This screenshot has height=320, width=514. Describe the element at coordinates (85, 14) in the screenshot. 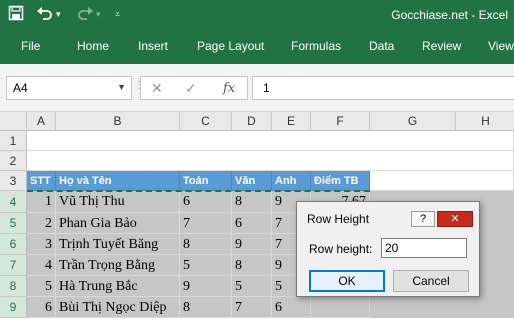

I see `redo-icon` at that location.